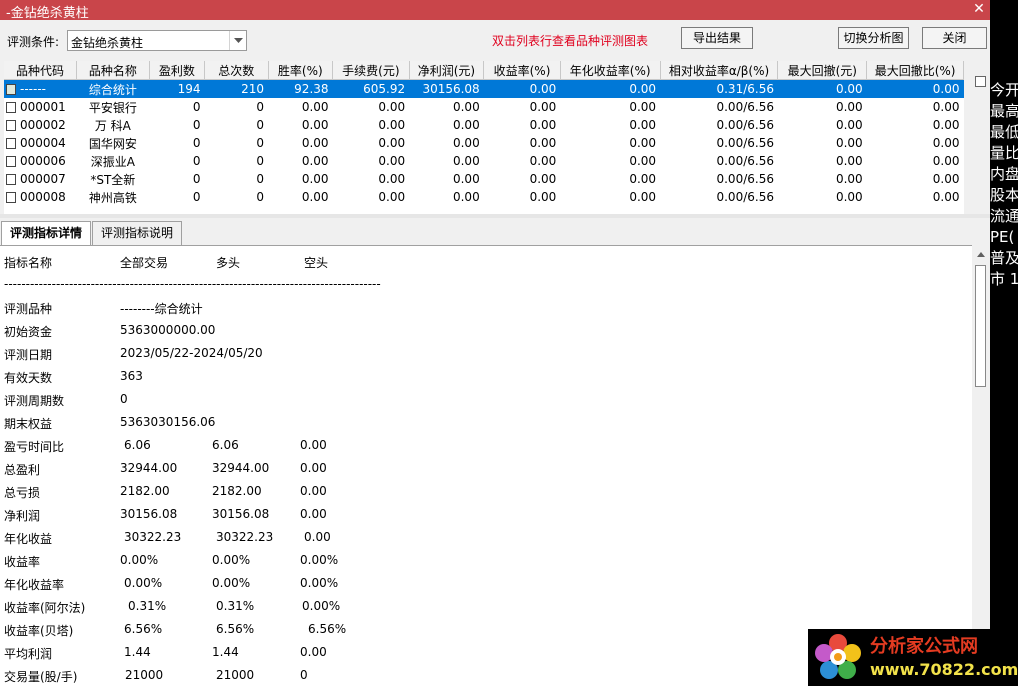 This screenshot has height=686, width=1018. Describe the element at coordinates (316, 263) in the screenshot. I see `detail-header-short: 空头` at that location.